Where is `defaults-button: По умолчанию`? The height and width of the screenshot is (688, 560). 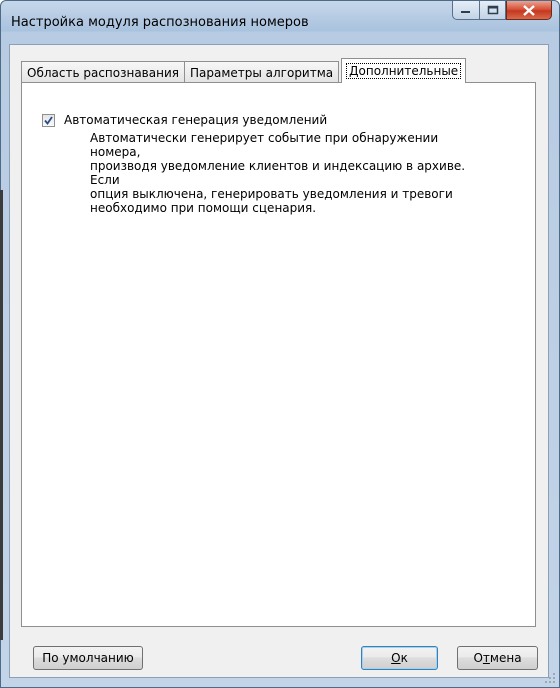 defaults-button: По умолчанию is located at coordinates (88, 658).